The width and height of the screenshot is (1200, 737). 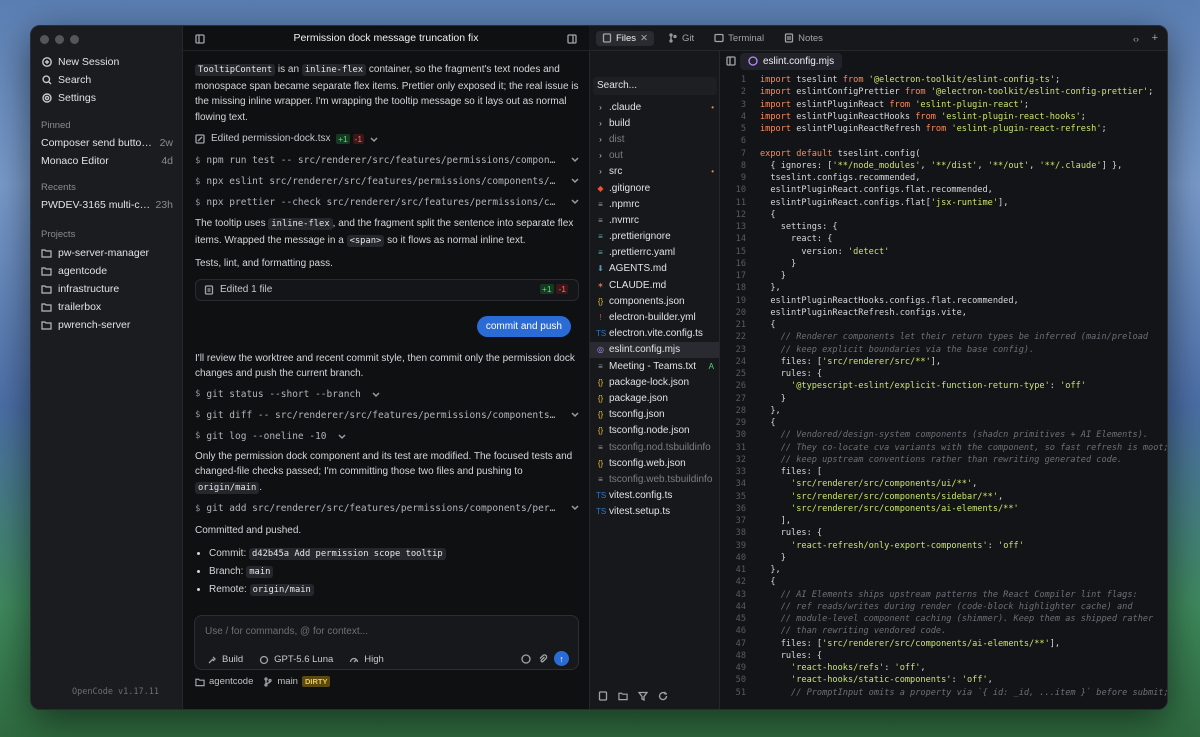 I want to click on file-item: {} package-lock.json, so click(x=655, y=382).